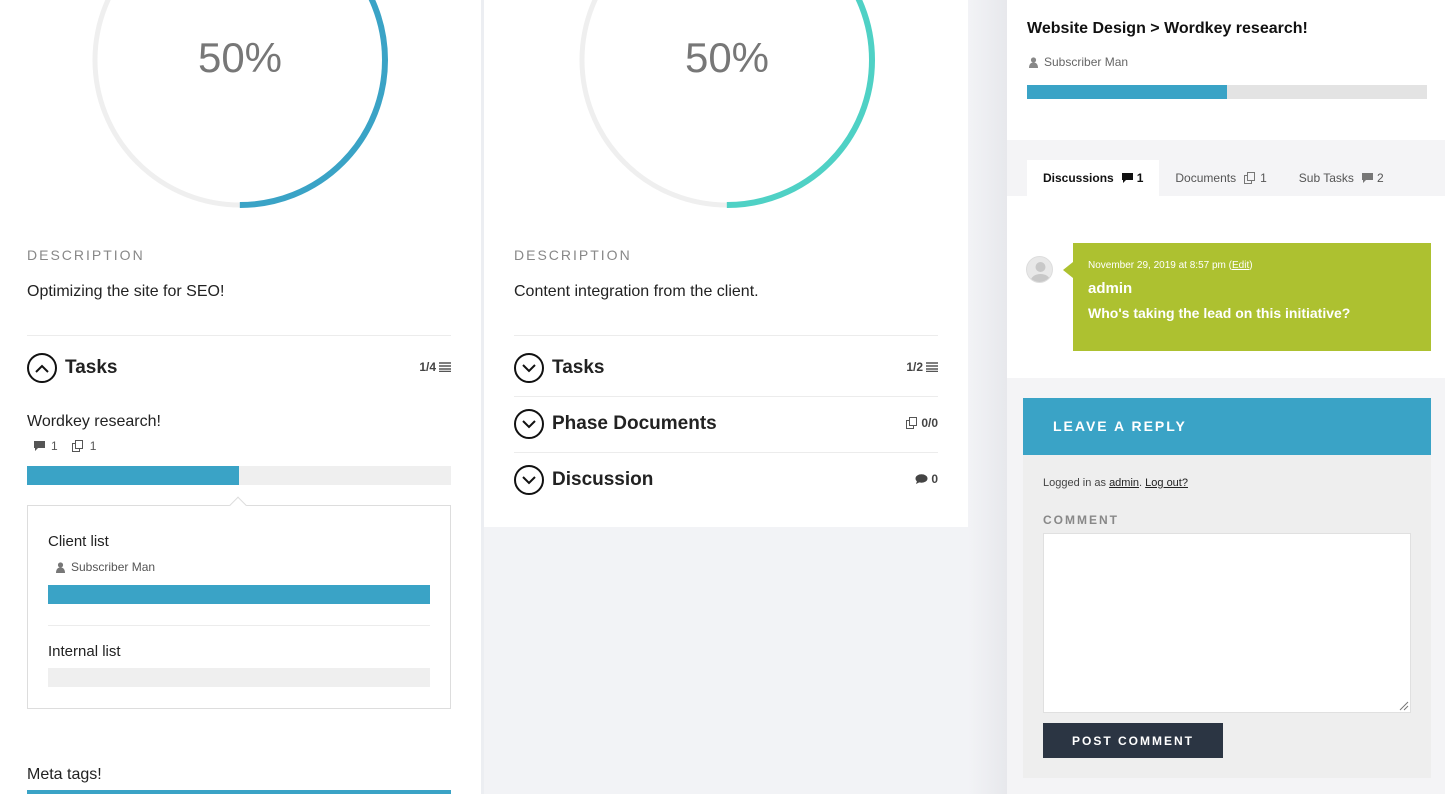 This screenshot has height=794, width=1445. Describe the element at coordinates (42, 368) in the screenshot. I see `chevron-up-icon` at that location.